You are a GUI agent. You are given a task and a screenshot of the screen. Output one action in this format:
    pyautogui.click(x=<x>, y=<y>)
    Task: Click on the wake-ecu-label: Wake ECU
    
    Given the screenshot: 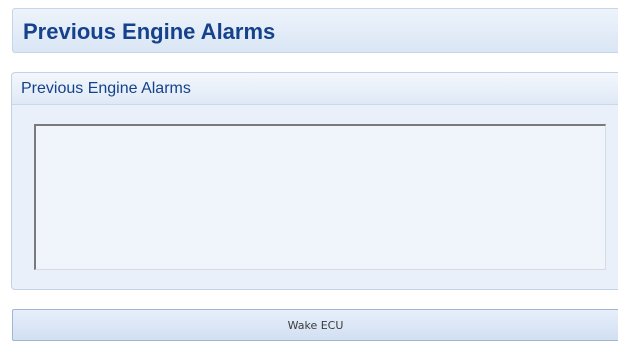 What is the action you would take?
    pyautogui.click(x=315, y=325)
    